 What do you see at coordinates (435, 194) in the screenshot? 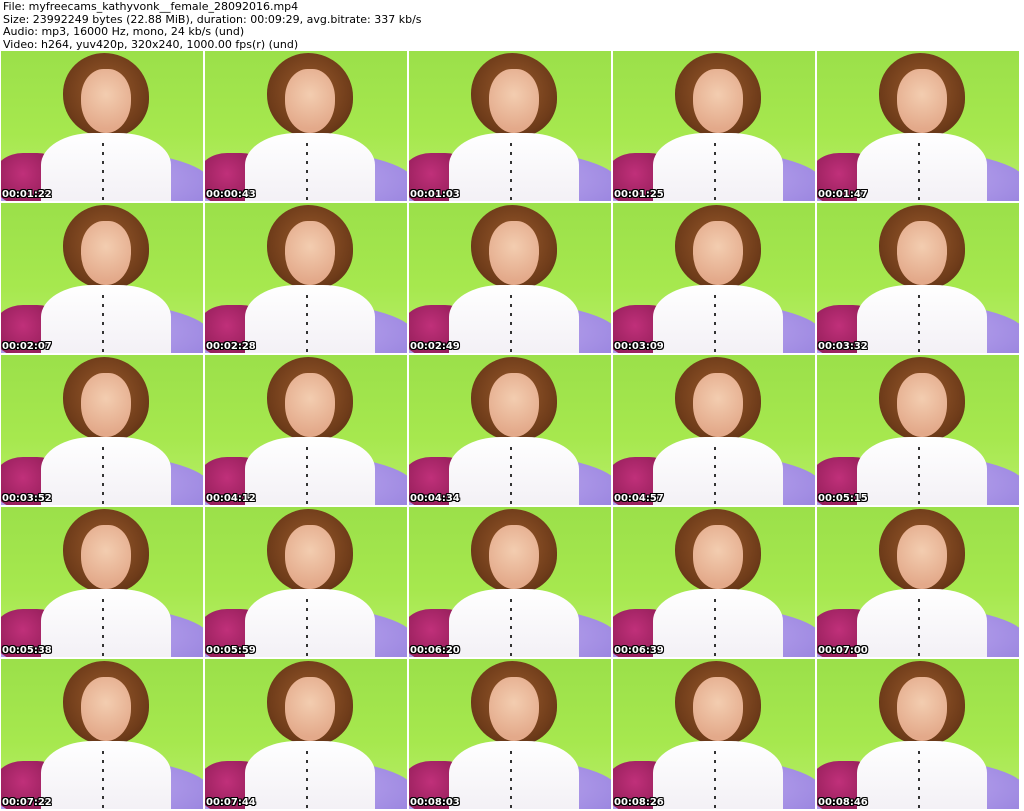
I see `thumbnail-timestamp: 00:01:03` at bounding box center [435, 194].